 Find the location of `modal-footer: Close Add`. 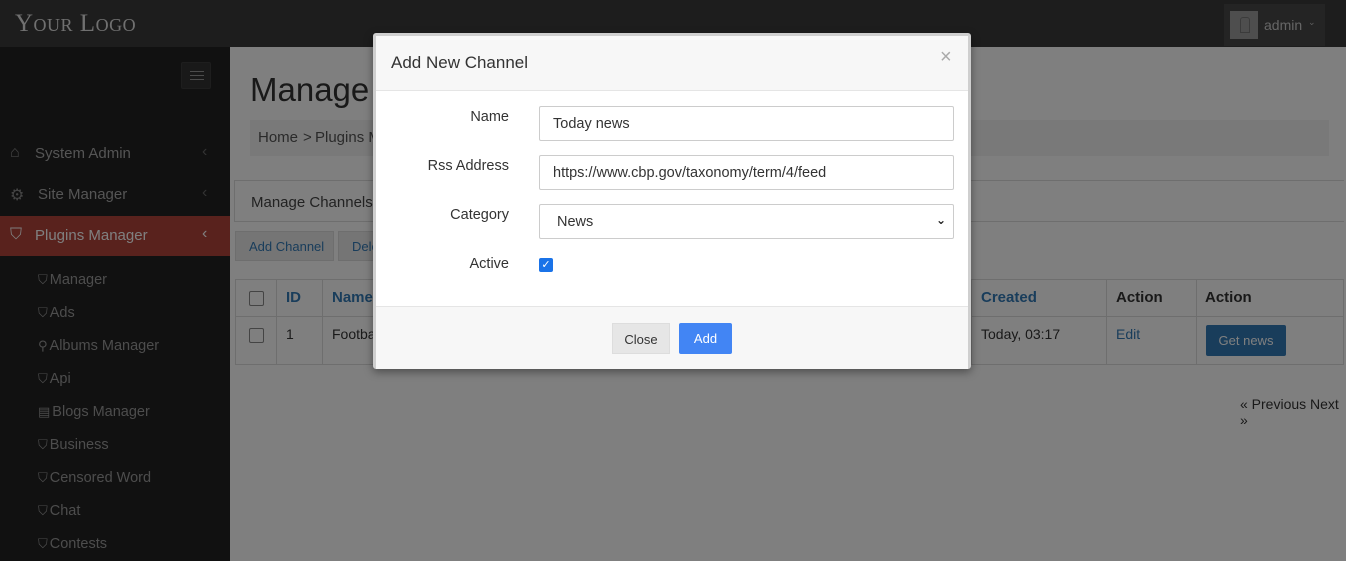

modal-footer: Close Add is located at coordinates (672, 337).